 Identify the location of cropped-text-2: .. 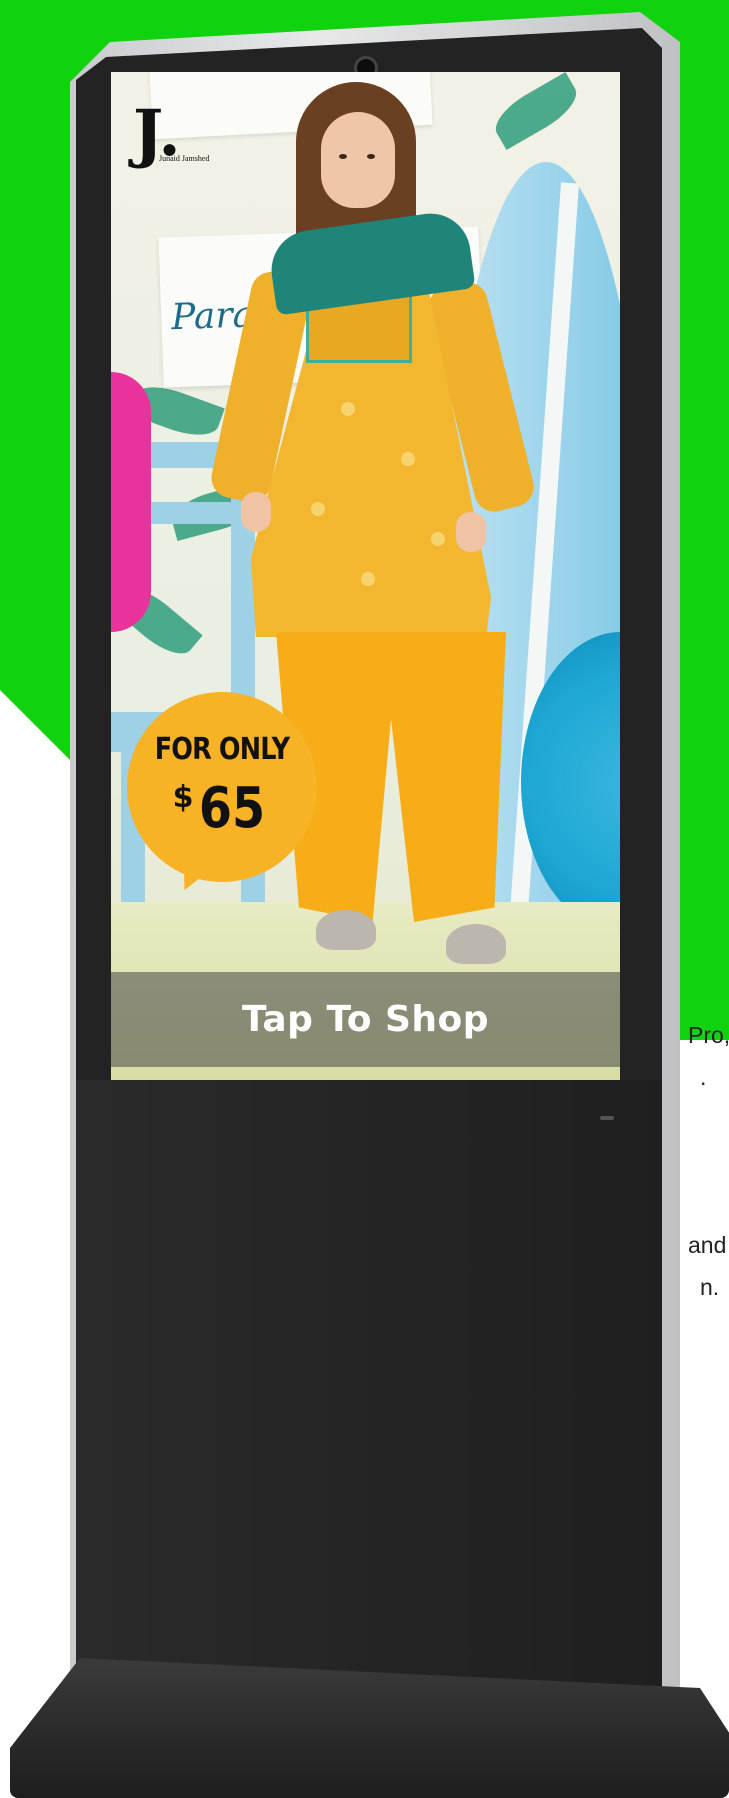
(703, 1077).